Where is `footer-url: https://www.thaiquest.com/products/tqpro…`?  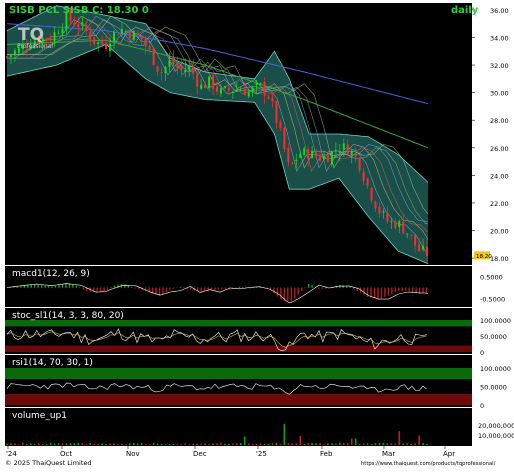 footer-url: https://www.thaiquest.com/products/tqpro… is located at coordinates (428, 464).